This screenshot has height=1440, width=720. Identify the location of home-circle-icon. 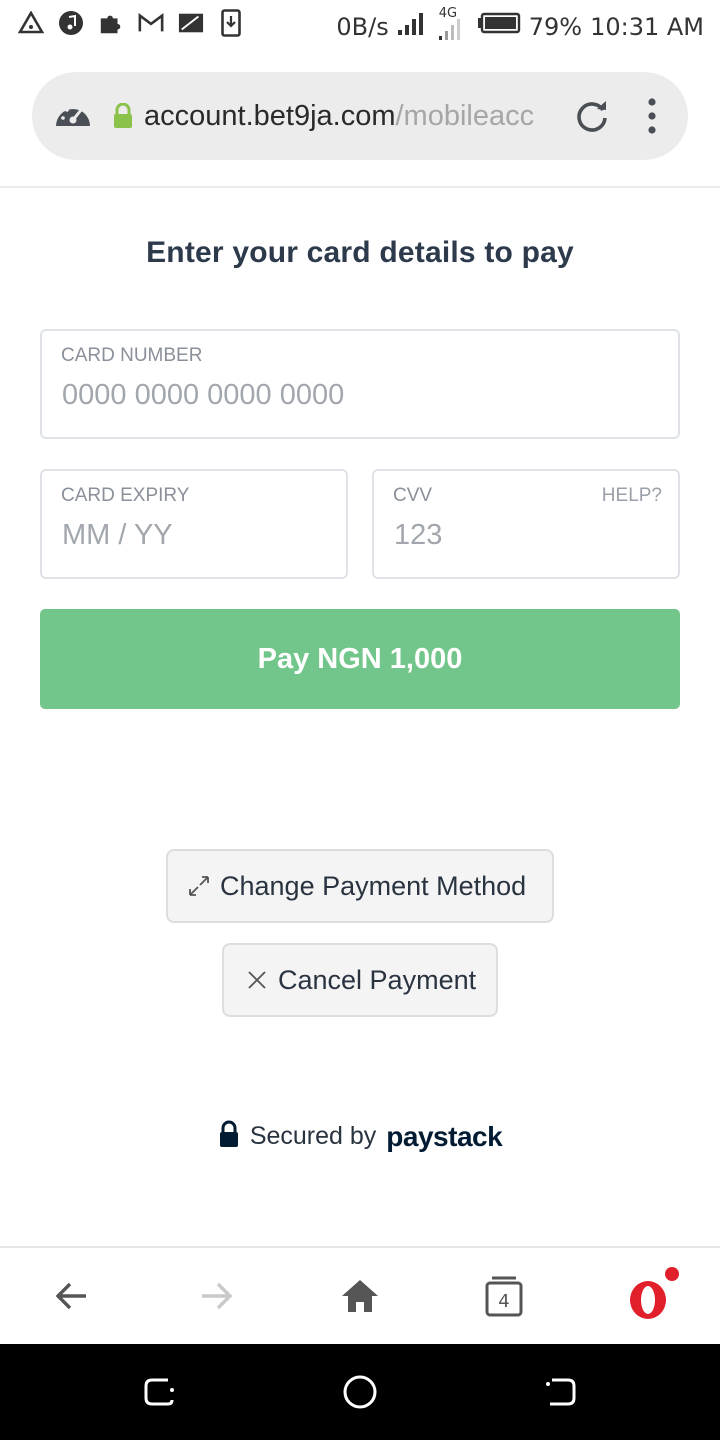
(360, 1392).